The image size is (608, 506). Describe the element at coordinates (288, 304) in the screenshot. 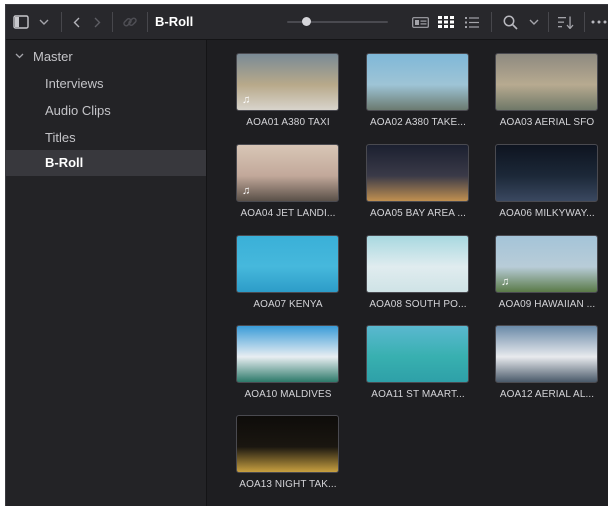

I see `clip-name: AOA07 KENYA` at that location.